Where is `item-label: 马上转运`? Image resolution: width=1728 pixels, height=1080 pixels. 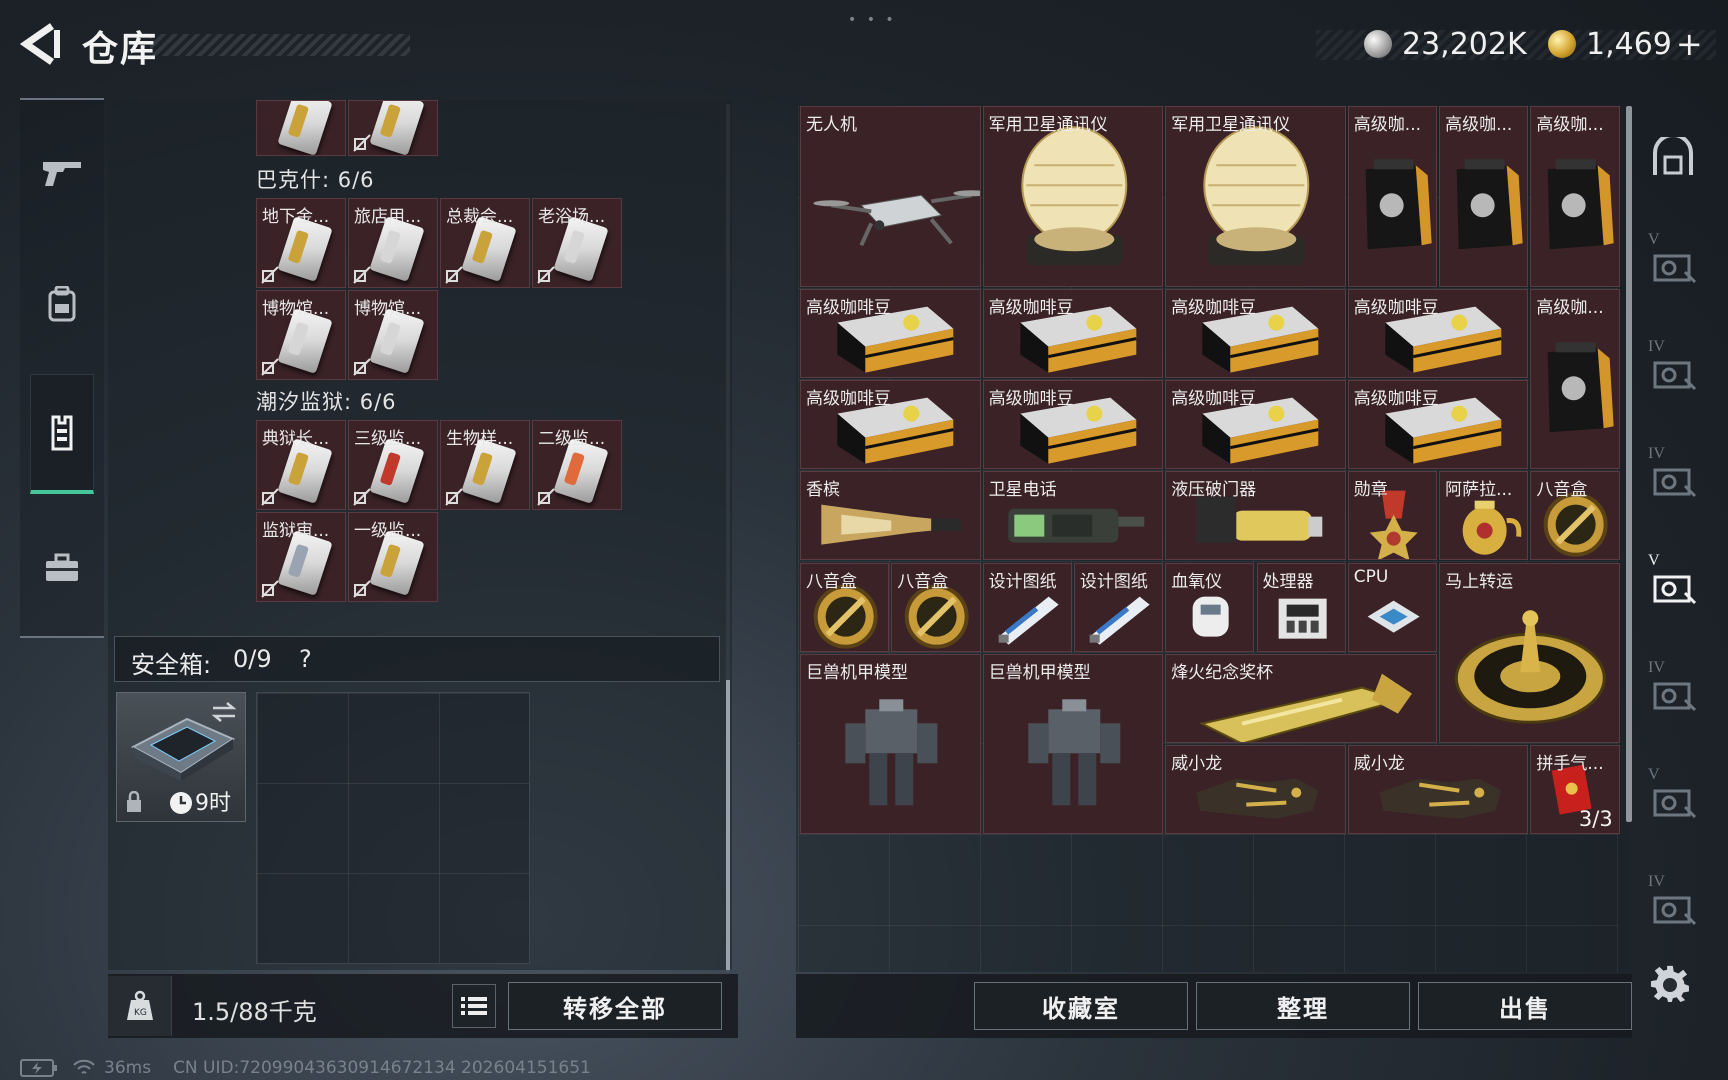 item-label: 马上转运 is located at coordinates (1479, 581).